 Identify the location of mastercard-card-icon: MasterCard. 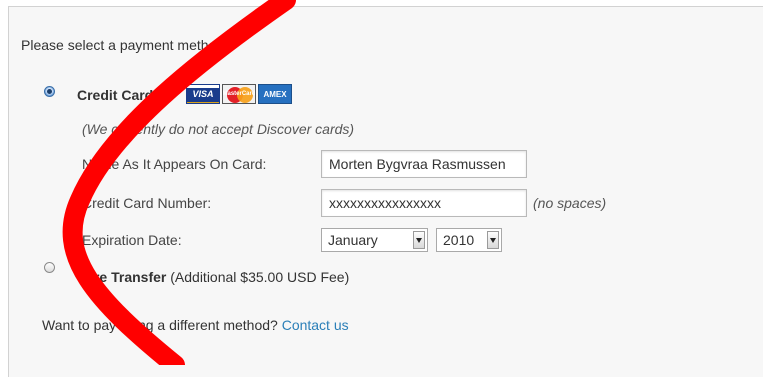
(239, 94).